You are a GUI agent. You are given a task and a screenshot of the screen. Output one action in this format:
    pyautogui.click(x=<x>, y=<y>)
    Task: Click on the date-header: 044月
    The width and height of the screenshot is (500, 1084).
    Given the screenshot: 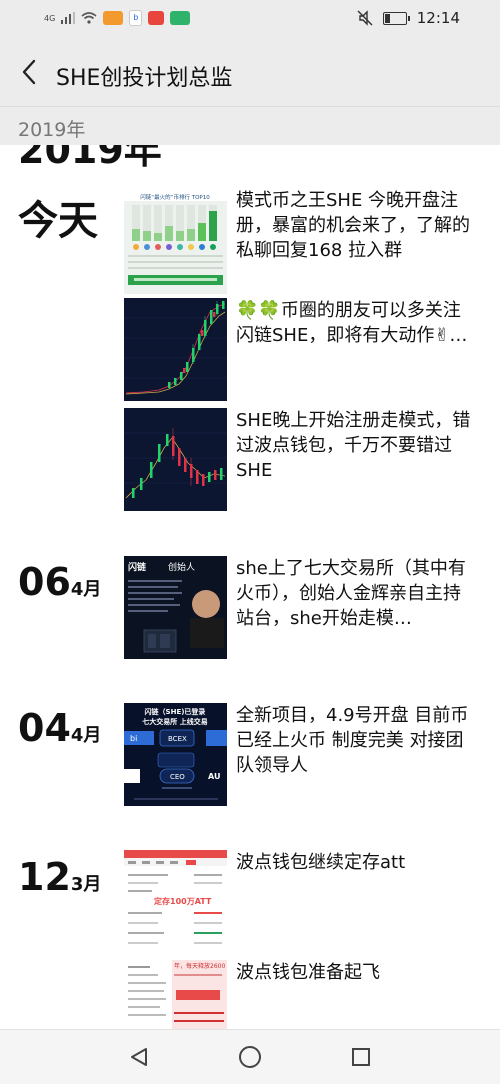 What is the action you would take?
    pyautogui.click(x=59, y=728)
    